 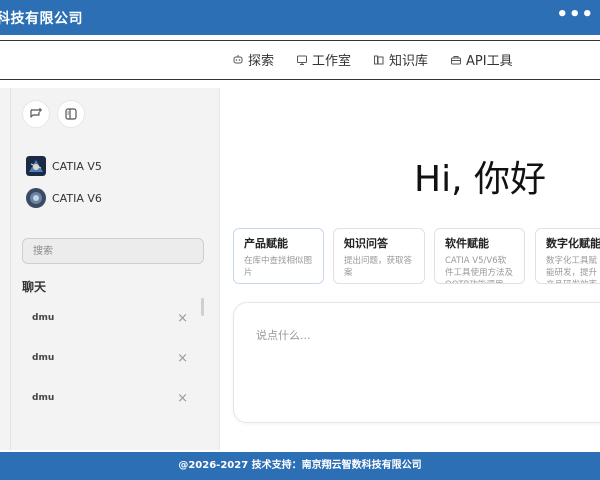 What do you see at coordinates (409, 61) in the screenshot?
I see `nav-label: 知识库` at bounding box center [409, 61].